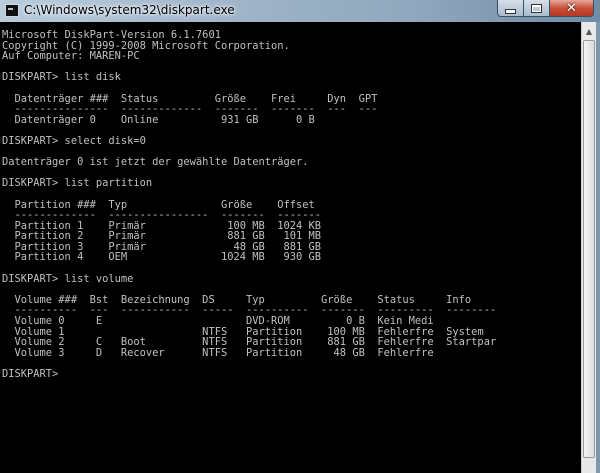  Describe the element at coordinates (598, 247) in the screenshot. I see `window-frame-right` at that location.